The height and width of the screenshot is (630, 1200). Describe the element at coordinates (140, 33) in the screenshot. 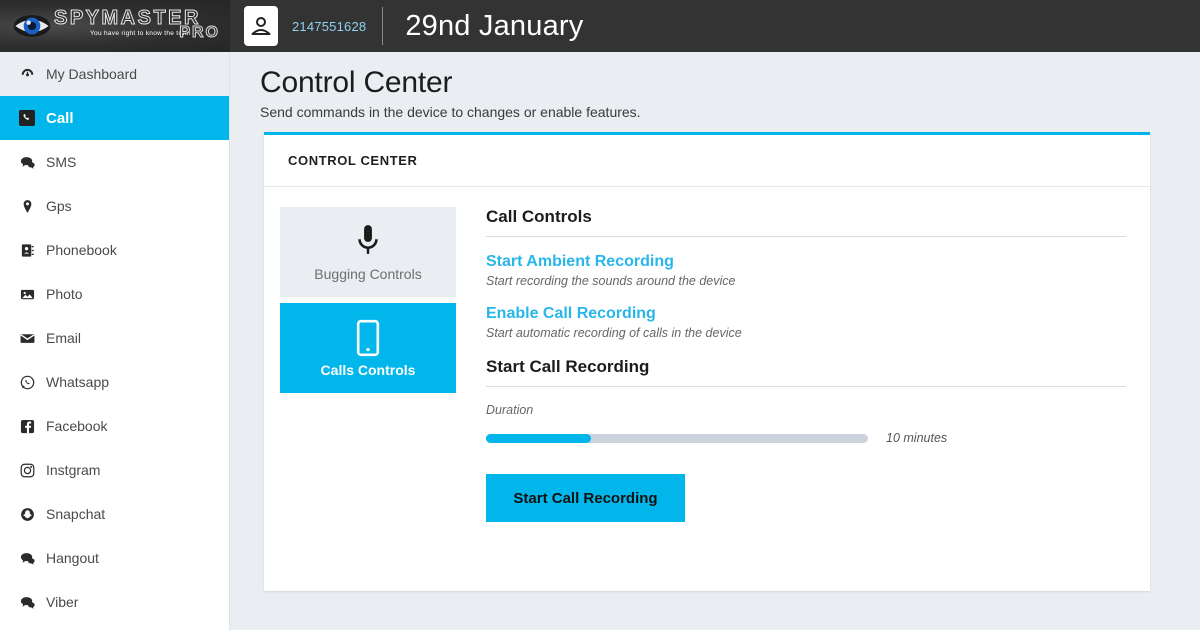

I see `logo-tagline: You have right to know the truth` at that location.